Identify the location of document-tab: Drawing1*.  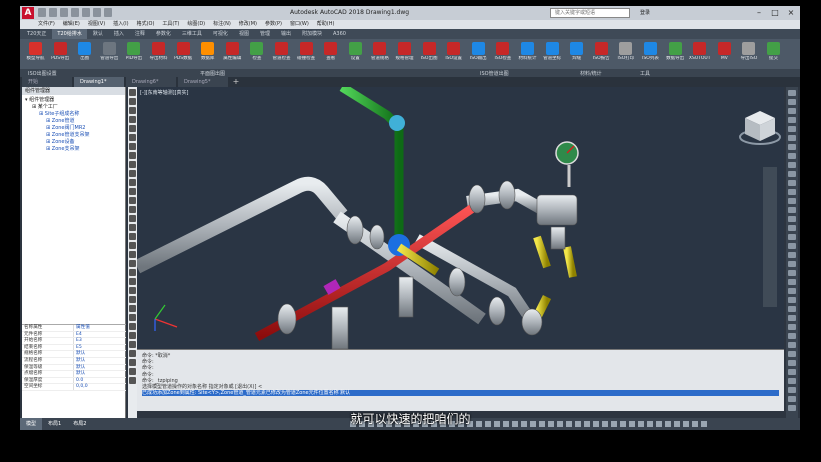
(99, 82).